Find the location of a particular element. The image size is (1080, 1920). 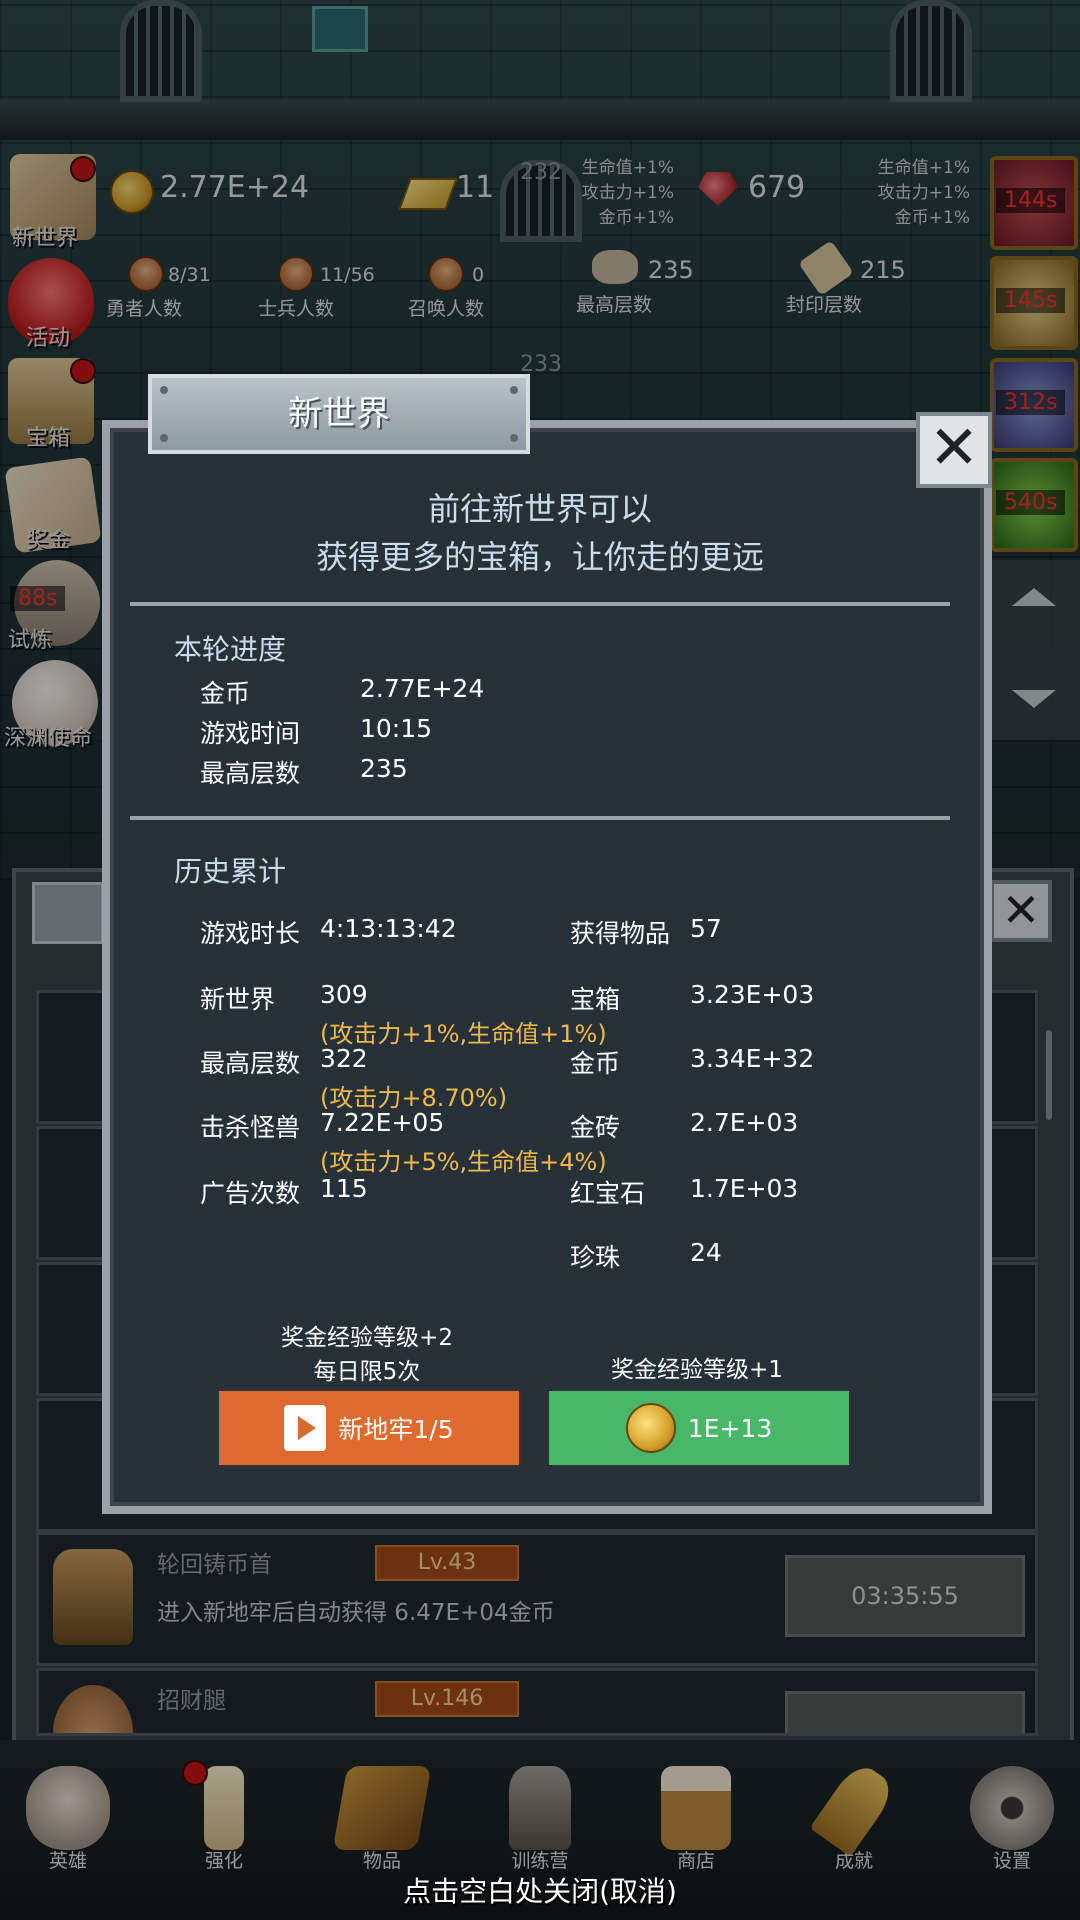

history-maxfloor-label: 最高层数 is located at coordinates (250, 1063).